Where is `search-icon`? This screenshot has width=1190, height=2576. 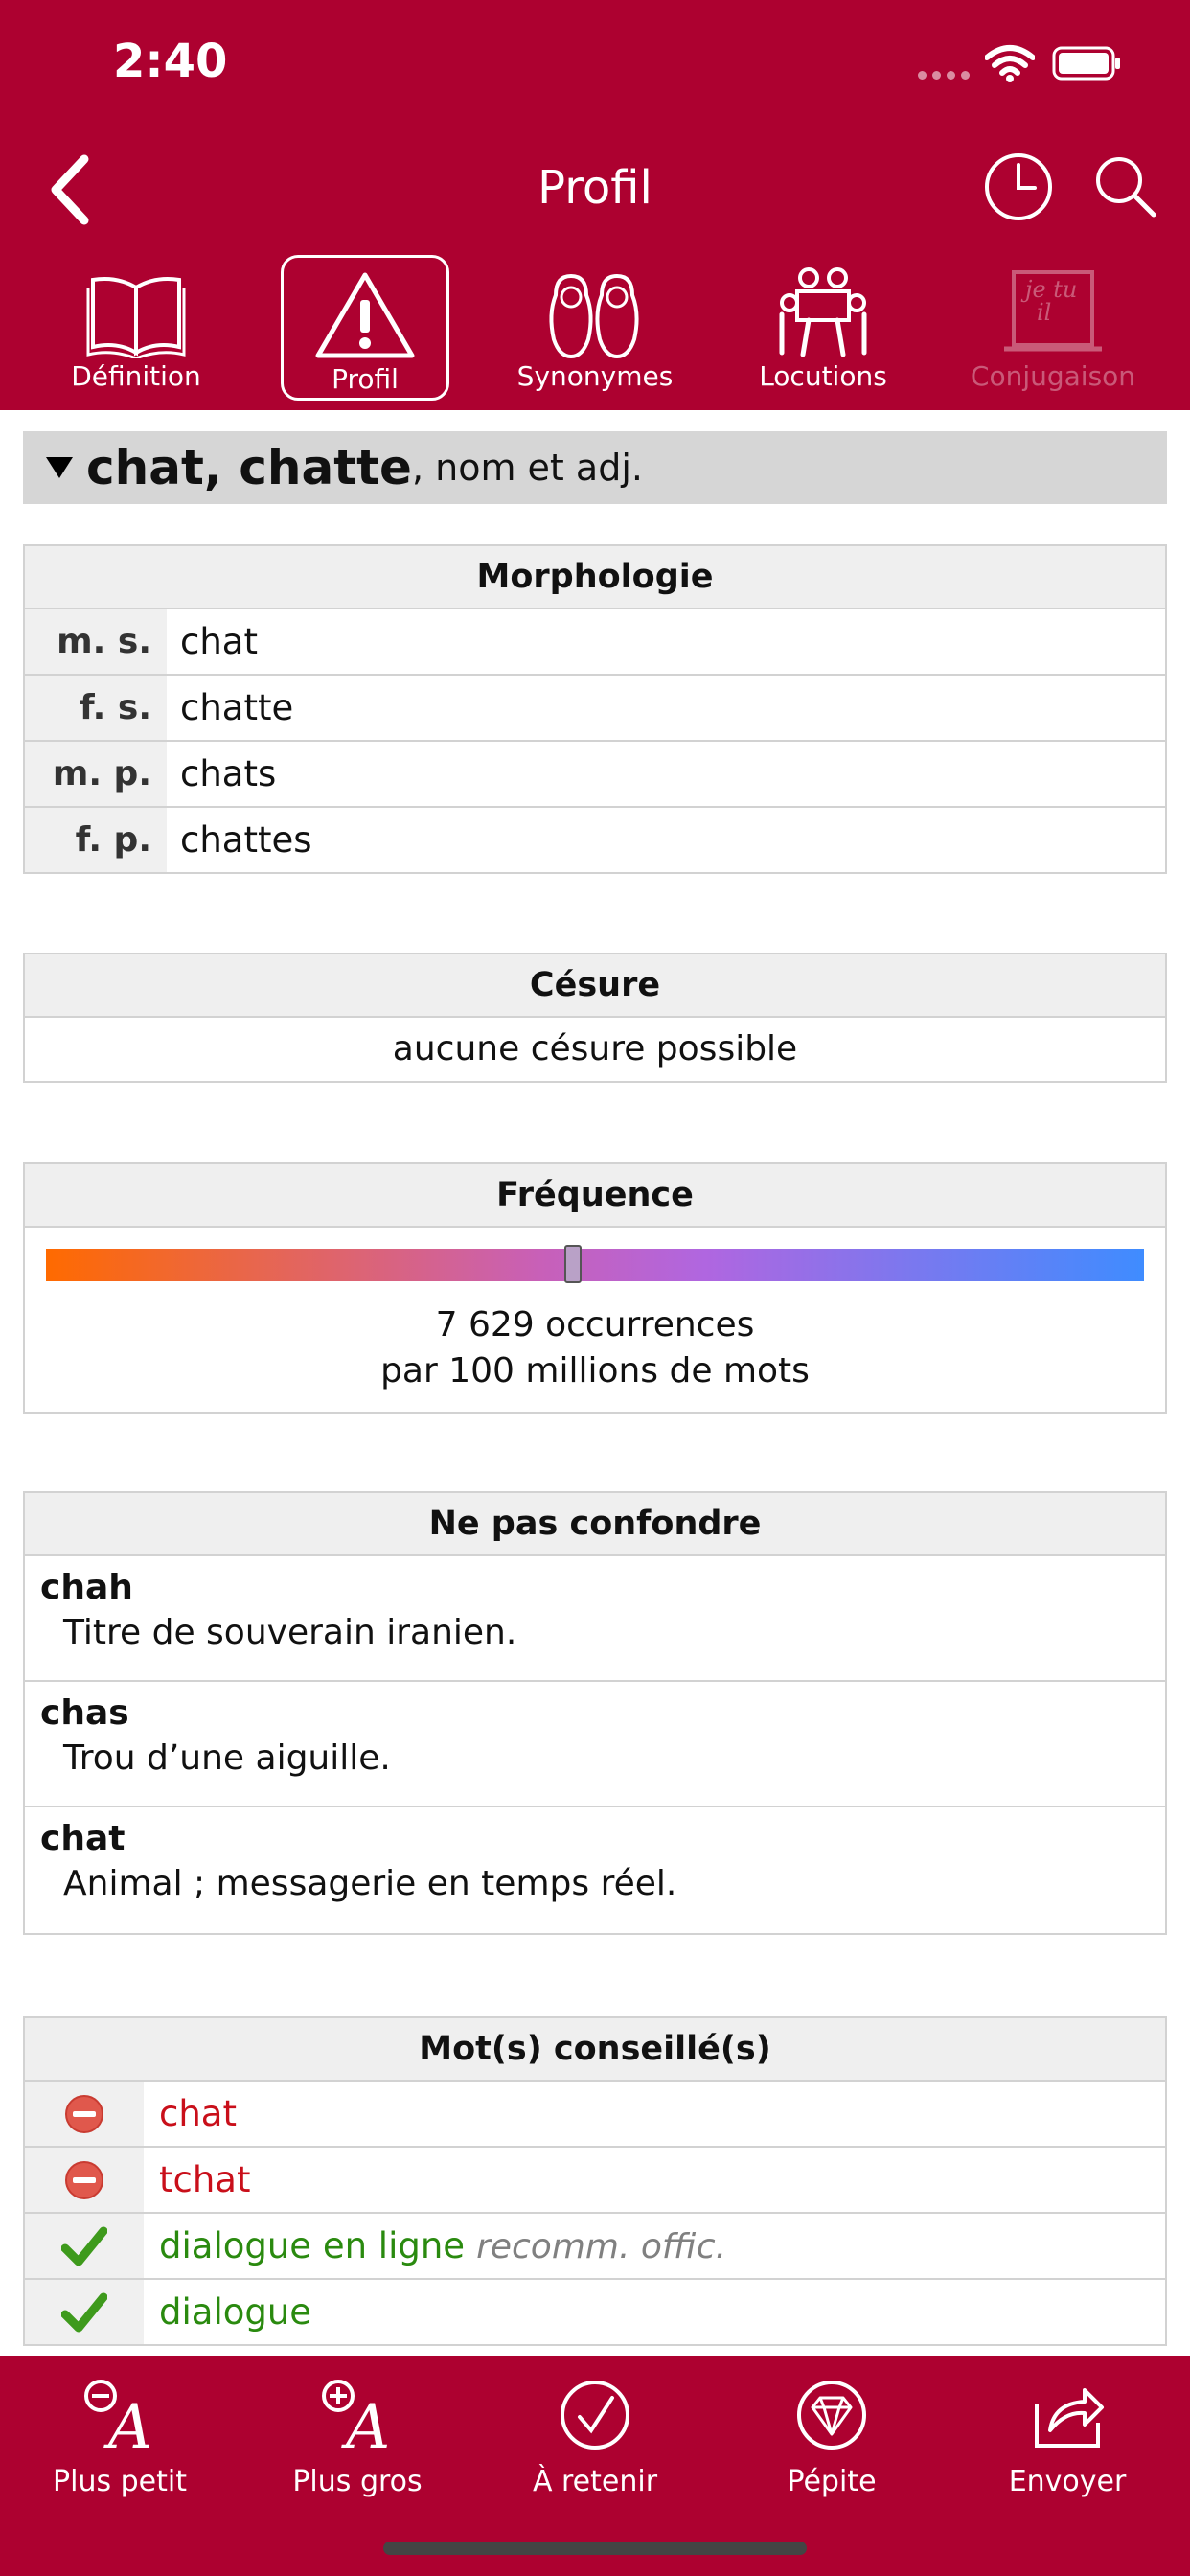 search-icon is located at coordinates (1125, 185).